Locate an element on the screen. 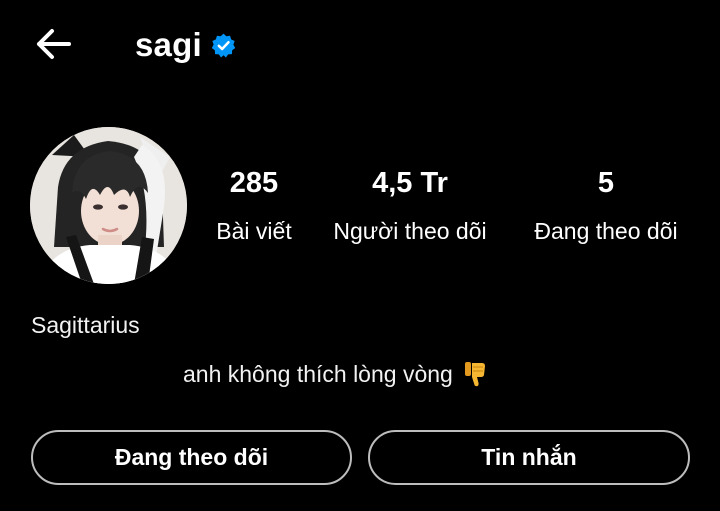 The height and width of the screenshot is (511, 720). stat-followers: 4,5 Tr Người theo dõi is located at coordinates (410, 205).